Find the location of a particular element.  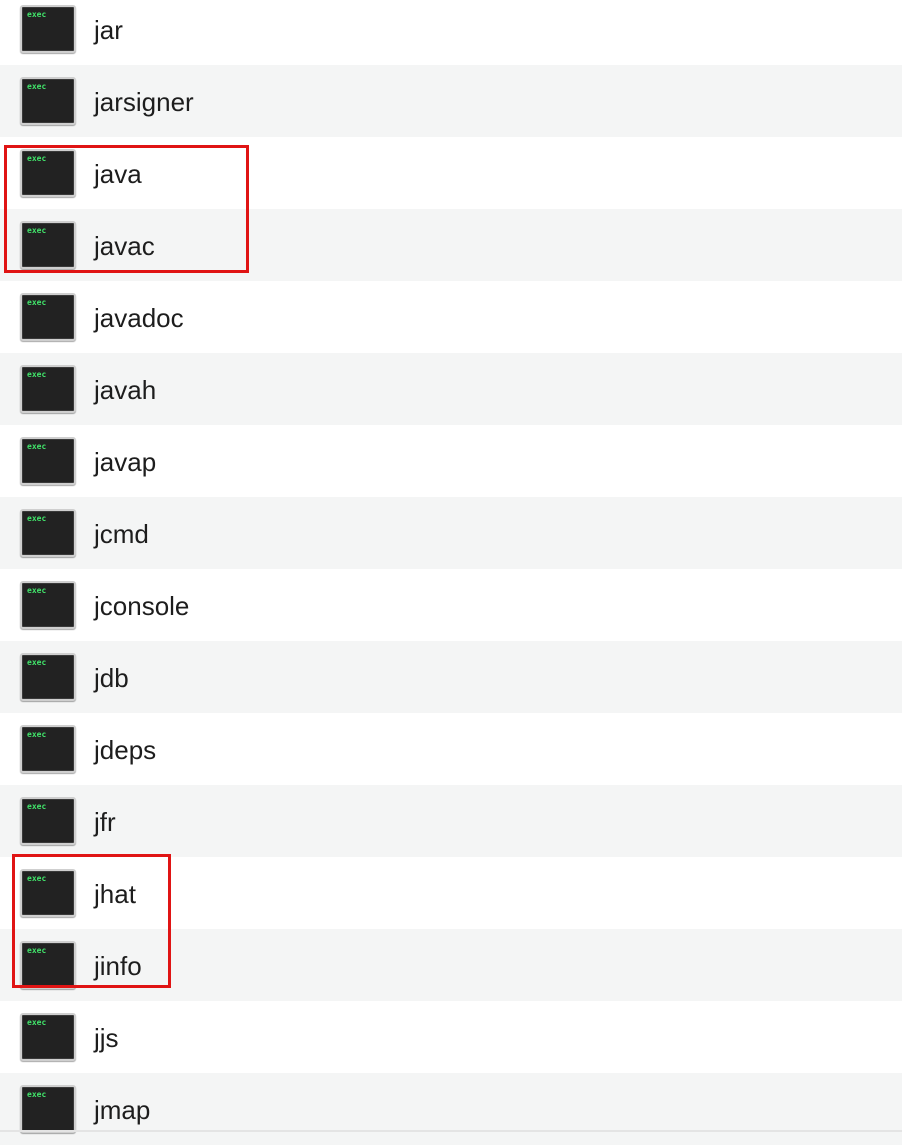

file-row-jmap: exec jmap is located at coordinates (451, 1109).